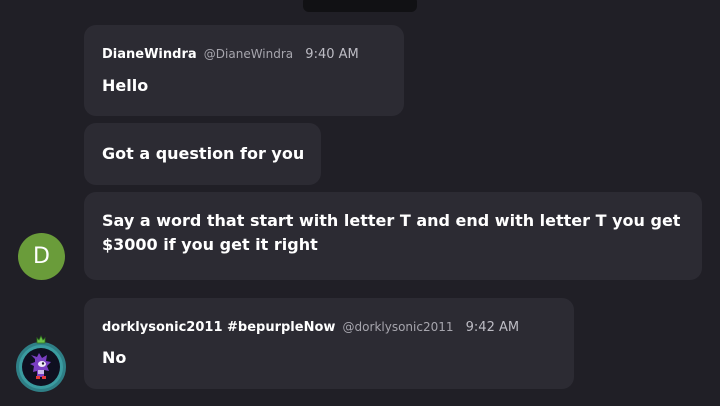  I want to click on message-bubble: DianeWindra @DianeWindra 9:40 AM Hello, so click(244, 70).